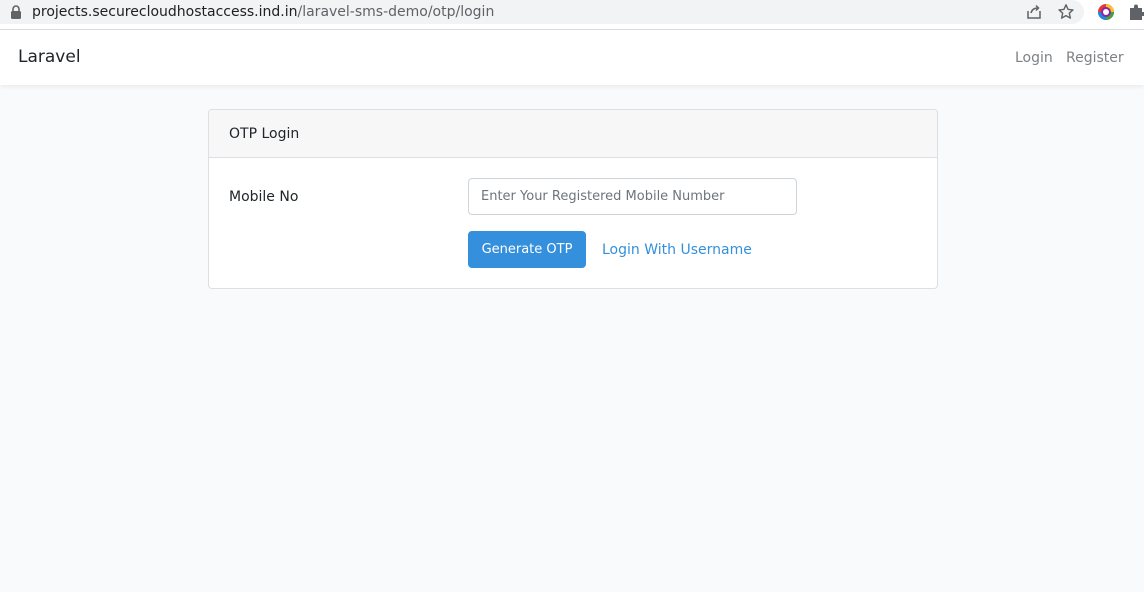 The image size is (1144, 592). I want to click on mobile-number-input, so click(632, 196).